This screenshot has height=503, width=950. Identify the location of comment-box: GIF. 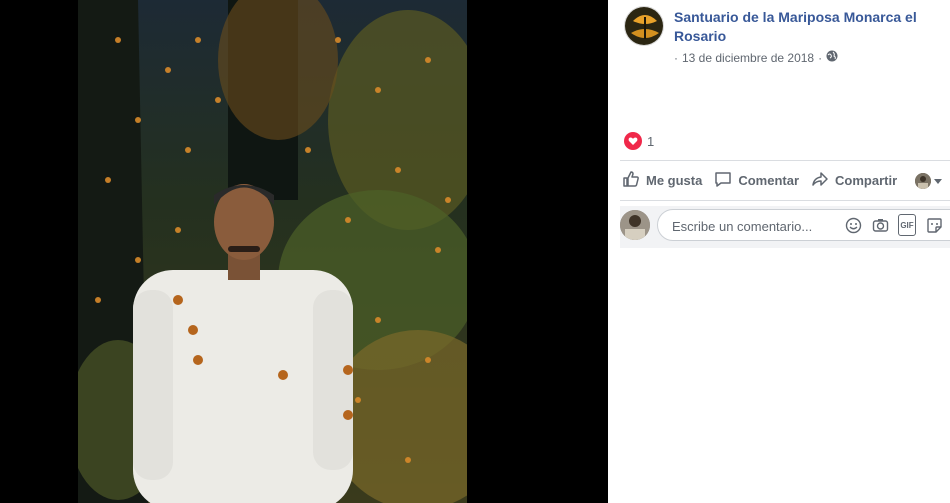
(803, 225).